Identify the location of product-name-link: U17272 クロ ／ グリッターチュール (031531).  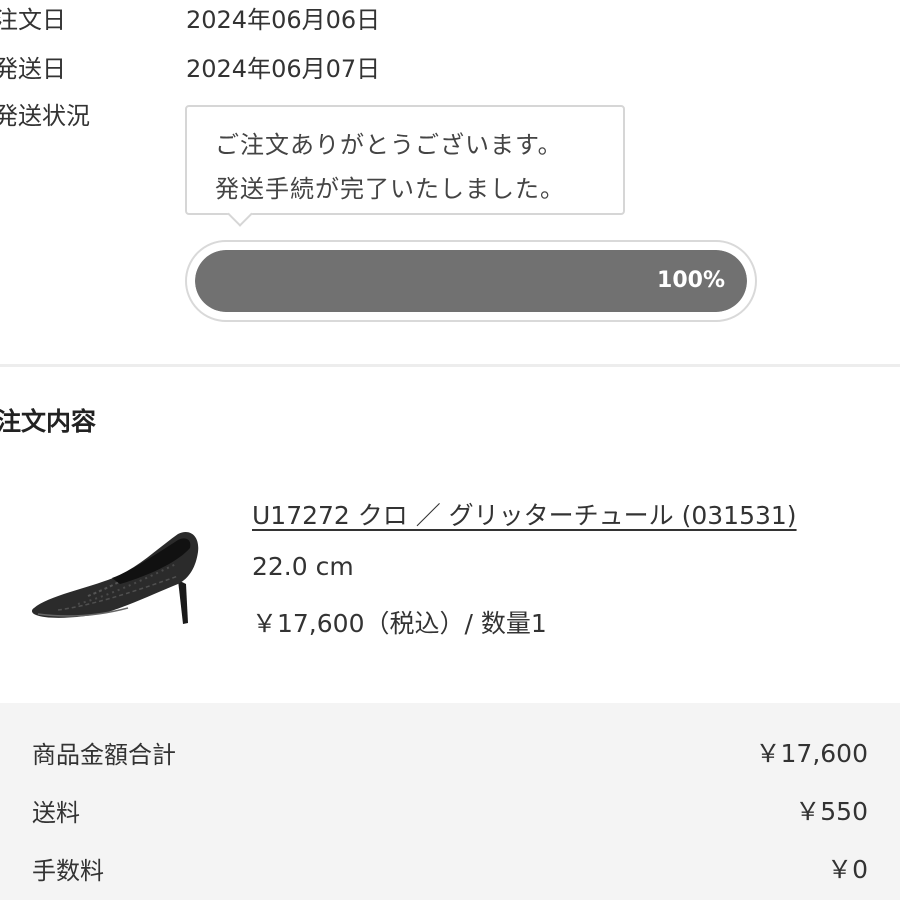
(524, 514).